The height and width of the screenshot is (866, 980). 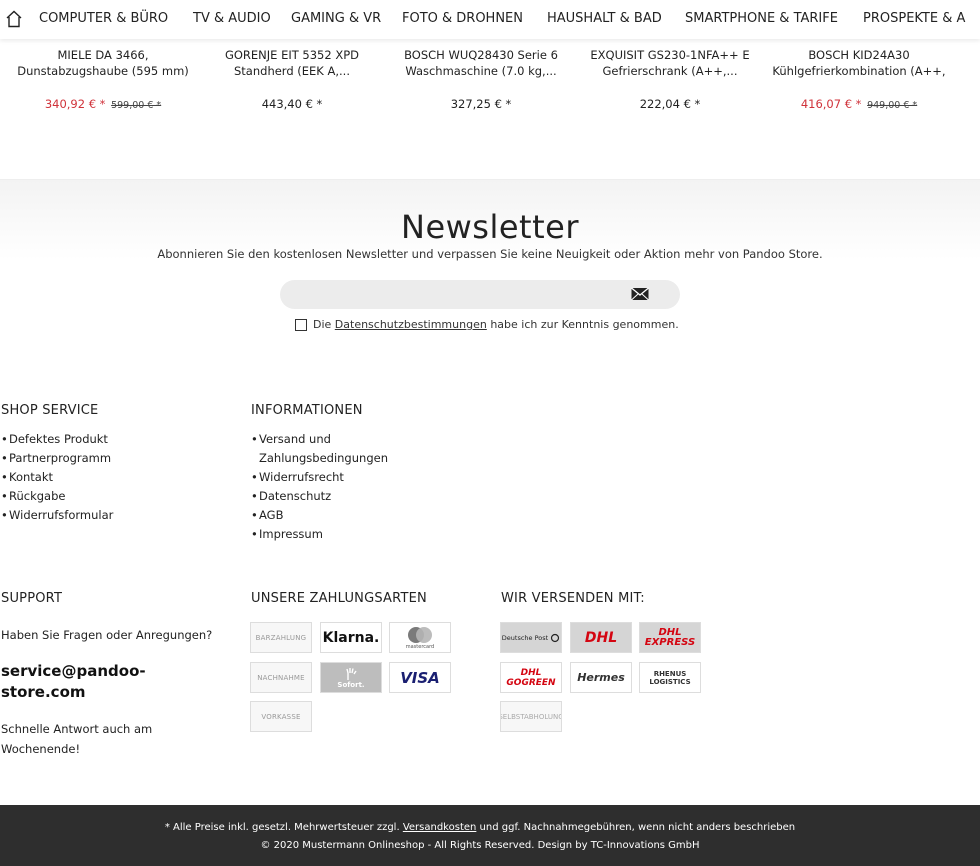 What do you see at coordinates (604, 18) in the screenshot?
I see `nav-item-haushalt-bad: HAUSHALT & BAD` at bounding box center [604, 18].